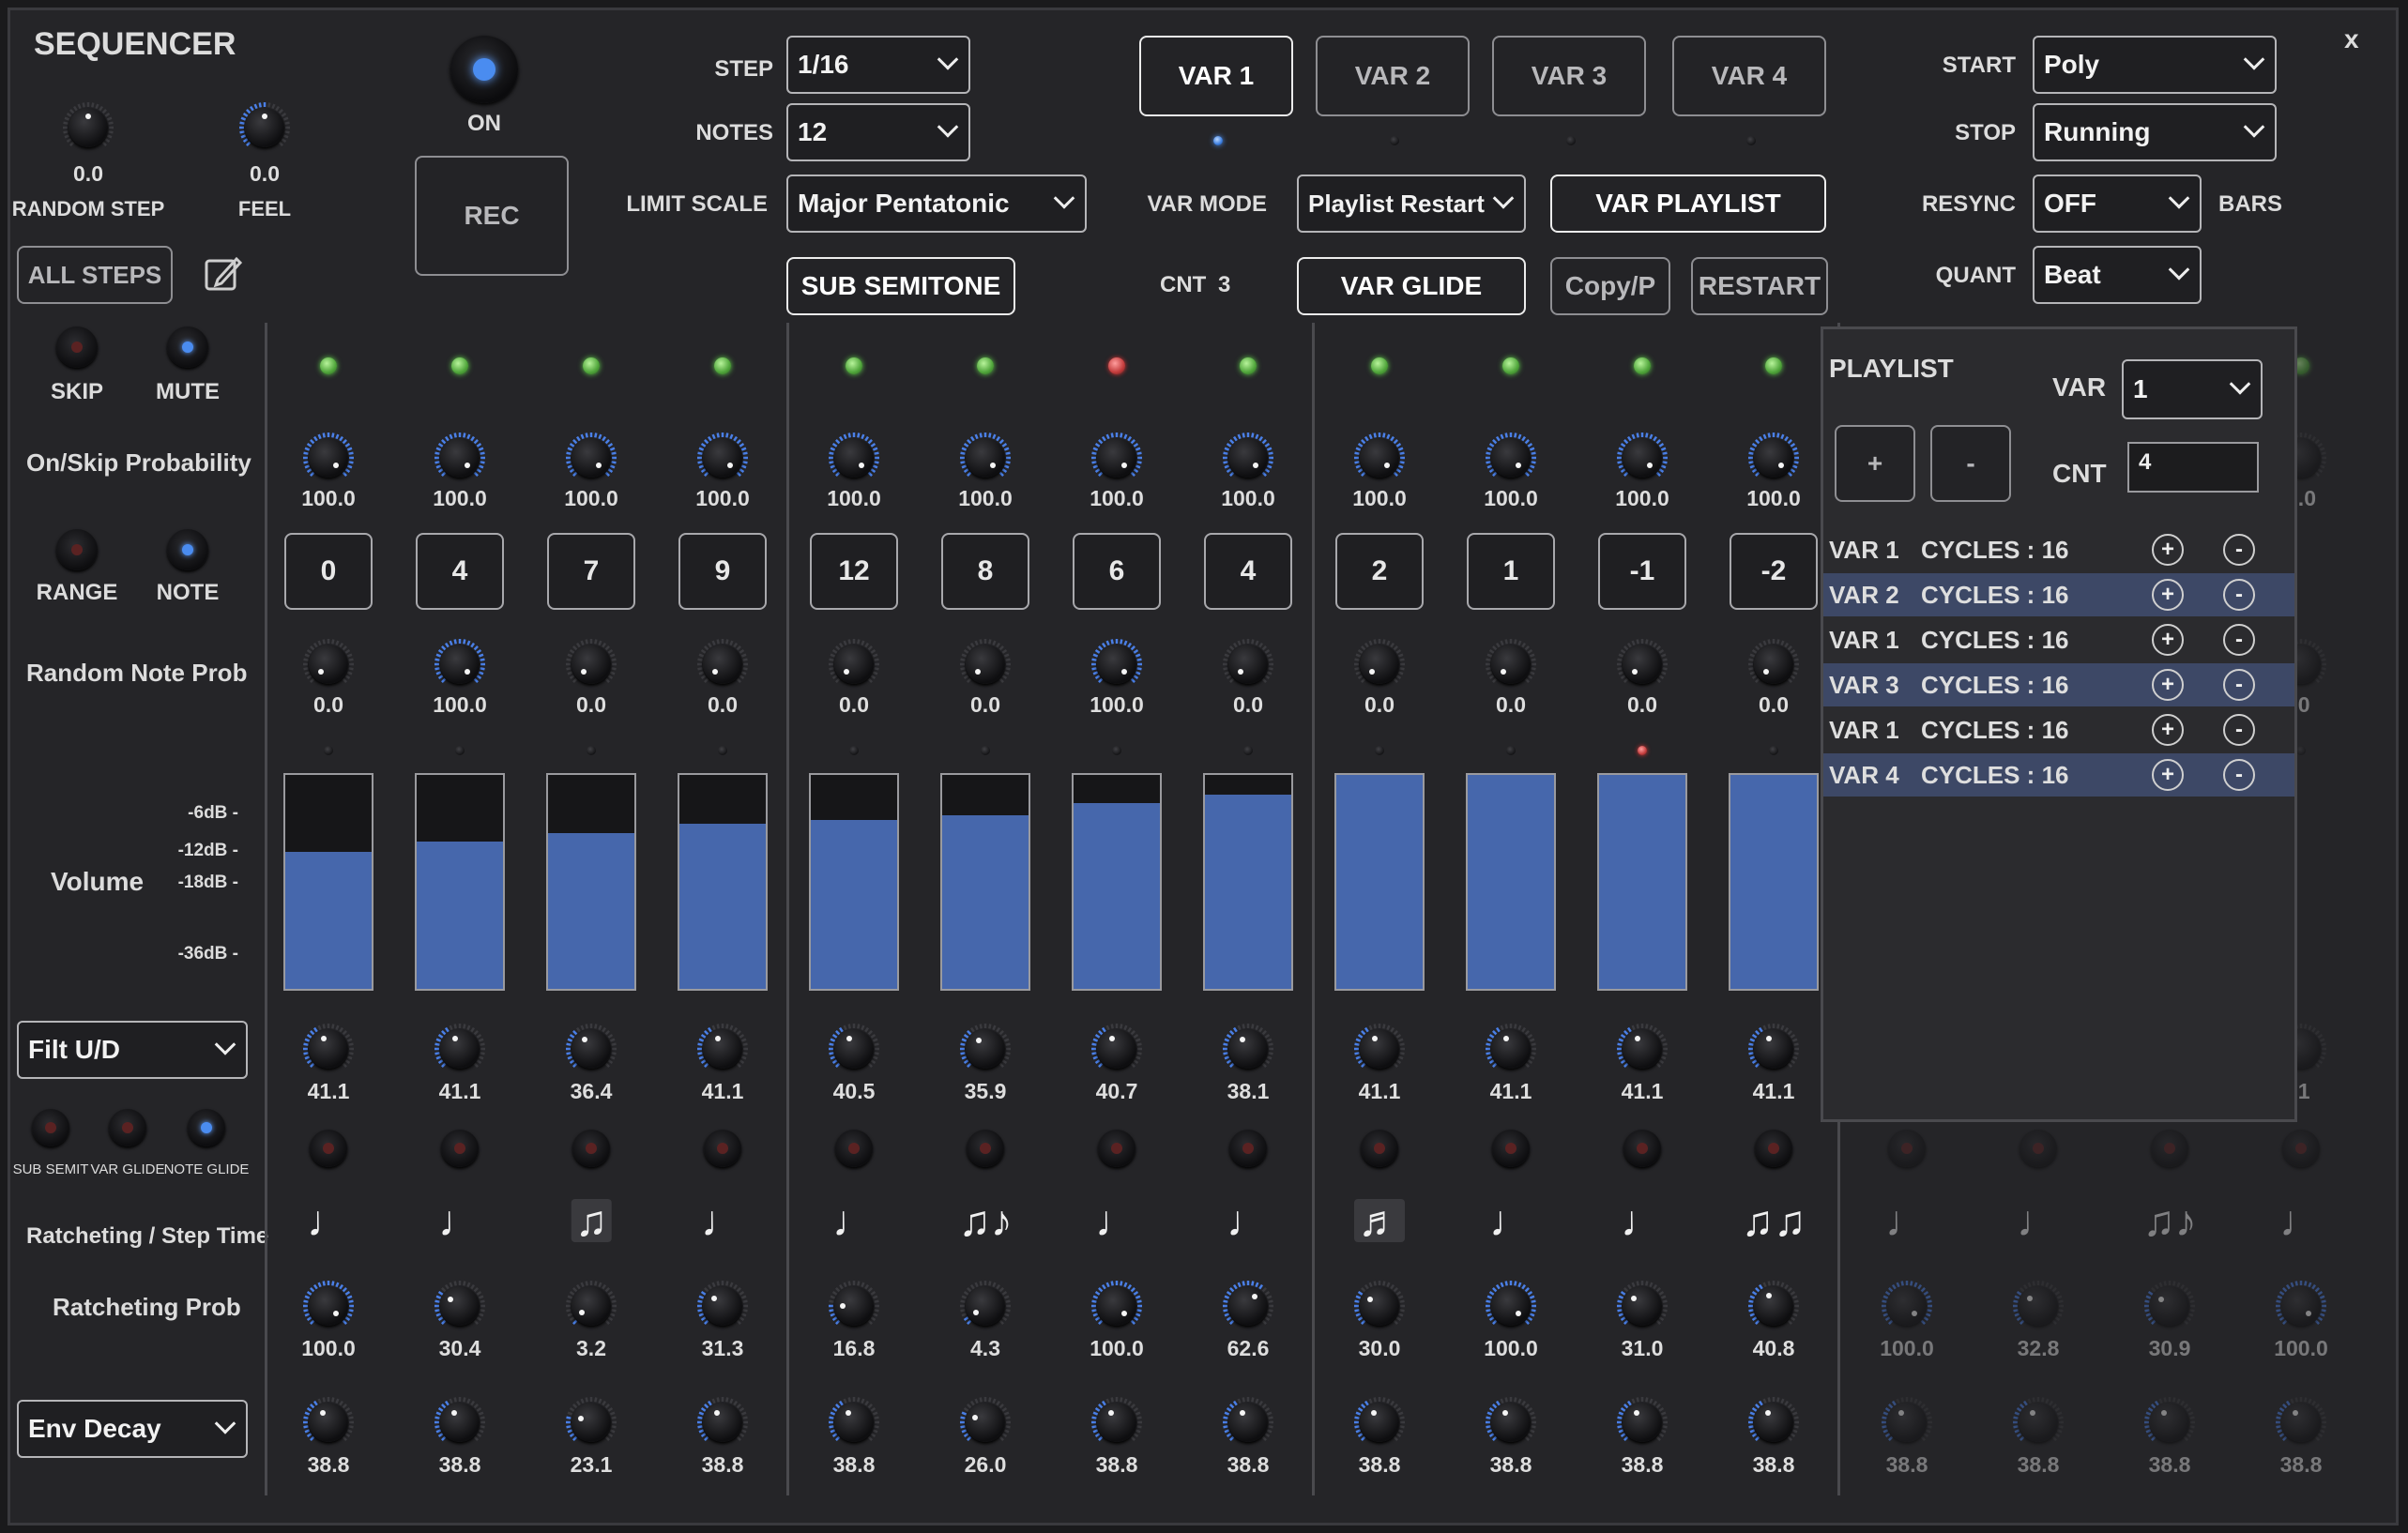  What do you see at coordinates (591, 572) in the screenshot?
I see `note-value-box: 7` at bounding box center [591, 572].